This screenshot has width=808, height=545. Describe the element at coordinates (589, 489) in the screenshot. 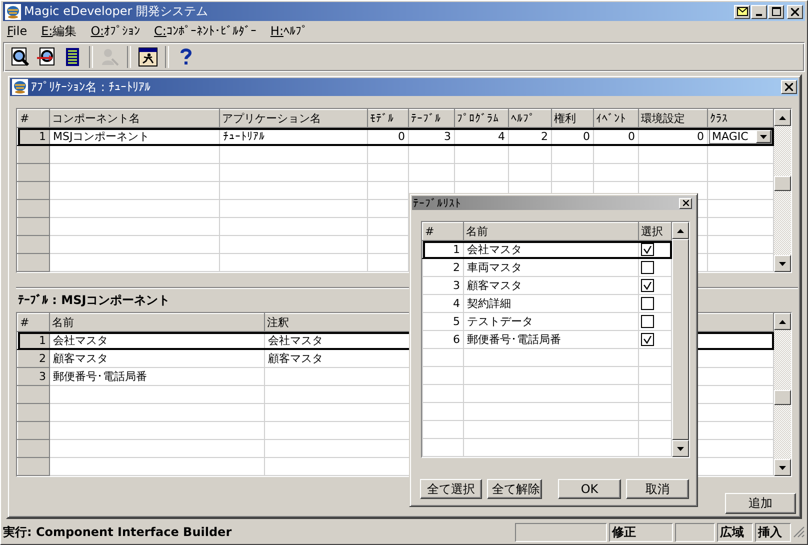

I see `dialog-button: OK` at that location.